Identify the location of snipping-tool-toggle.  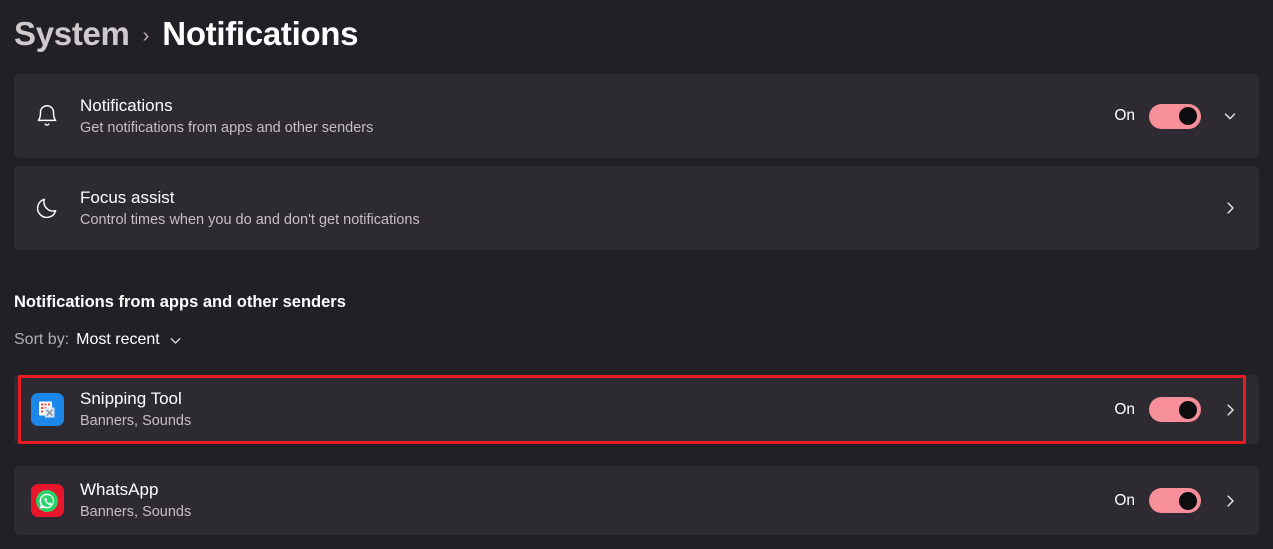
(1175, 409).